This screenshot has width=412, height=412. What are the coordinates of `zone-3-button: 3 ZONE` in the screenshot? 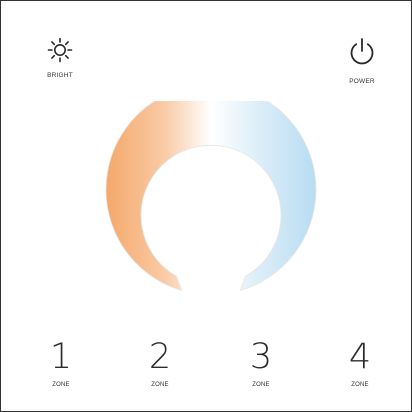 It's located at (261, 363).